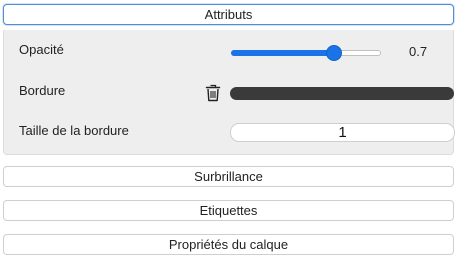 This screenshot has width=459, height=261. I want to click on border-size-label: Taille de la bordure, so click(74, 130).